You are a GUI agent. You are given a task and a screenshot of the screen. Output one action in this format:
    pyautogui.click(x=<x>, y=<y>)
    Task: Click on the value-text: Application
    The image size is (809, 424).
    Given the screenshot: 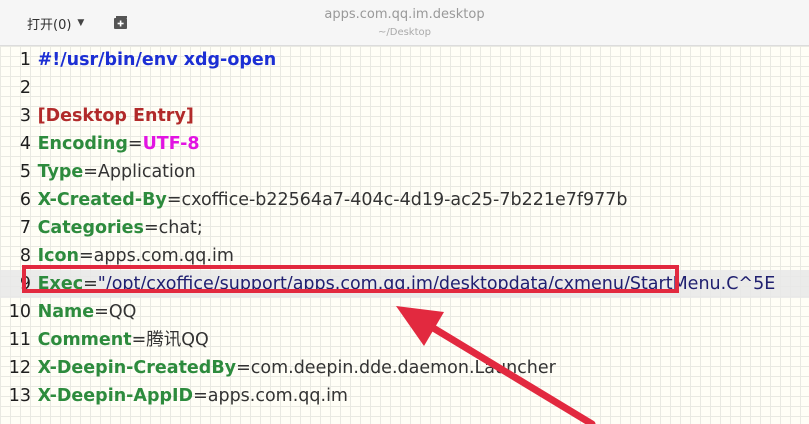 What is the action you would take?
    pyautogui.click(x=146, y=172)
    